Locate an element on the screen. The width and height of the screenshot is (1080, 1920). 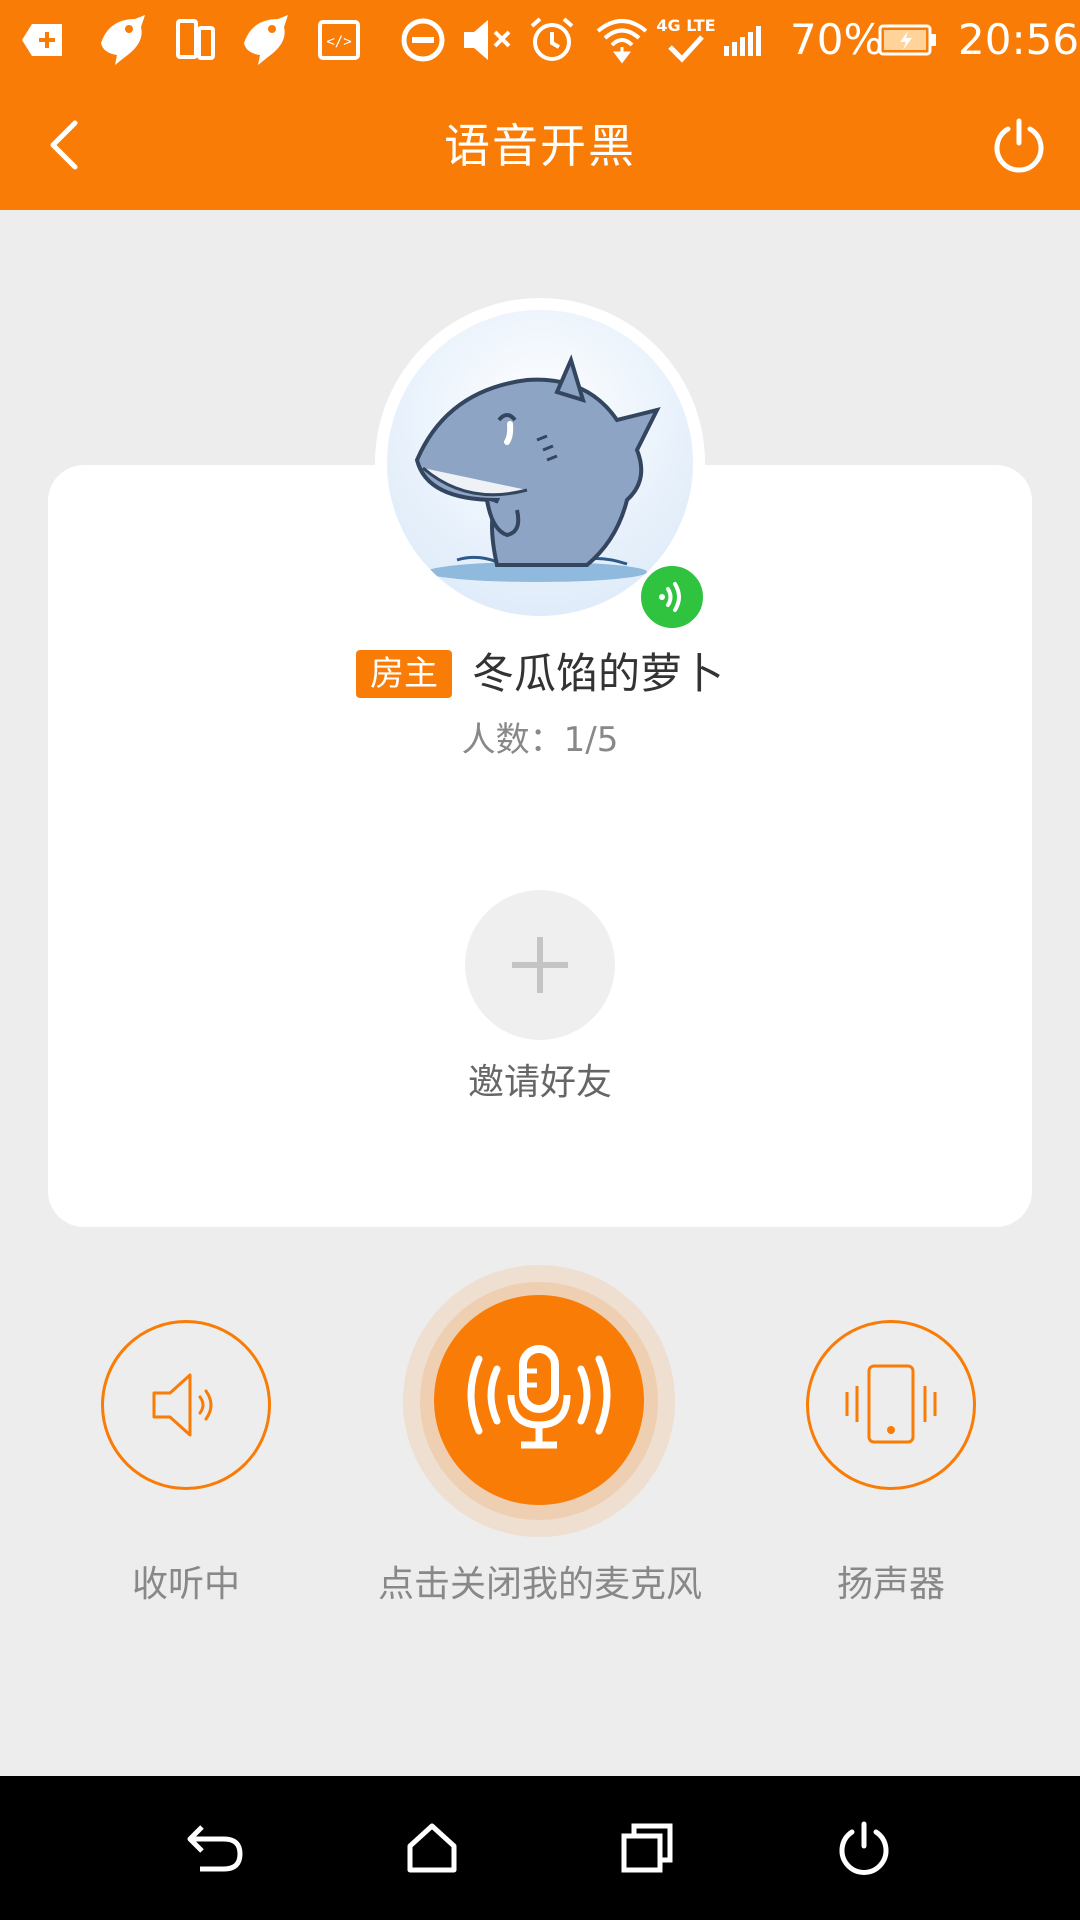
system-nav-bar is located at coordinates (540, 1848).